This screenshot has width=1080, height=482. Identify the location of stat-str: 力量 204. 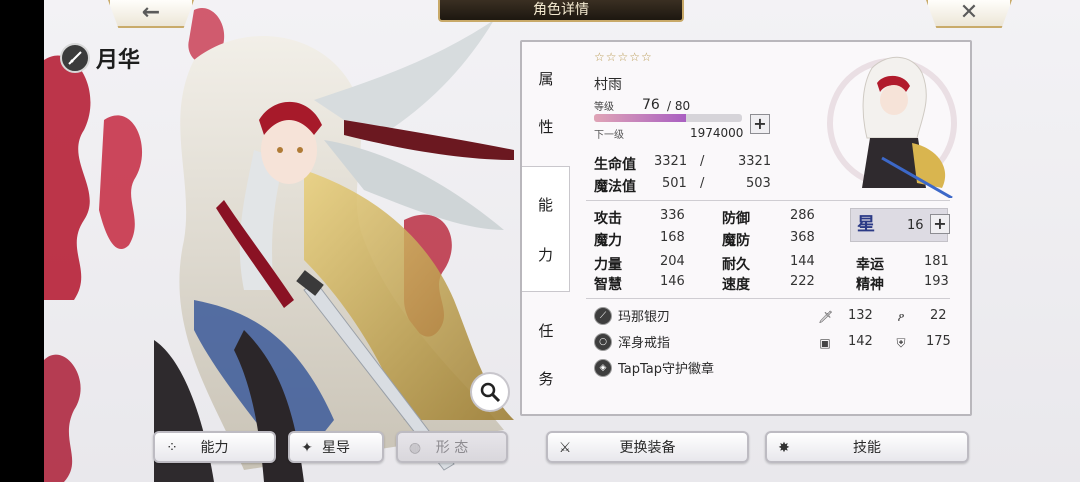
(639, 264).